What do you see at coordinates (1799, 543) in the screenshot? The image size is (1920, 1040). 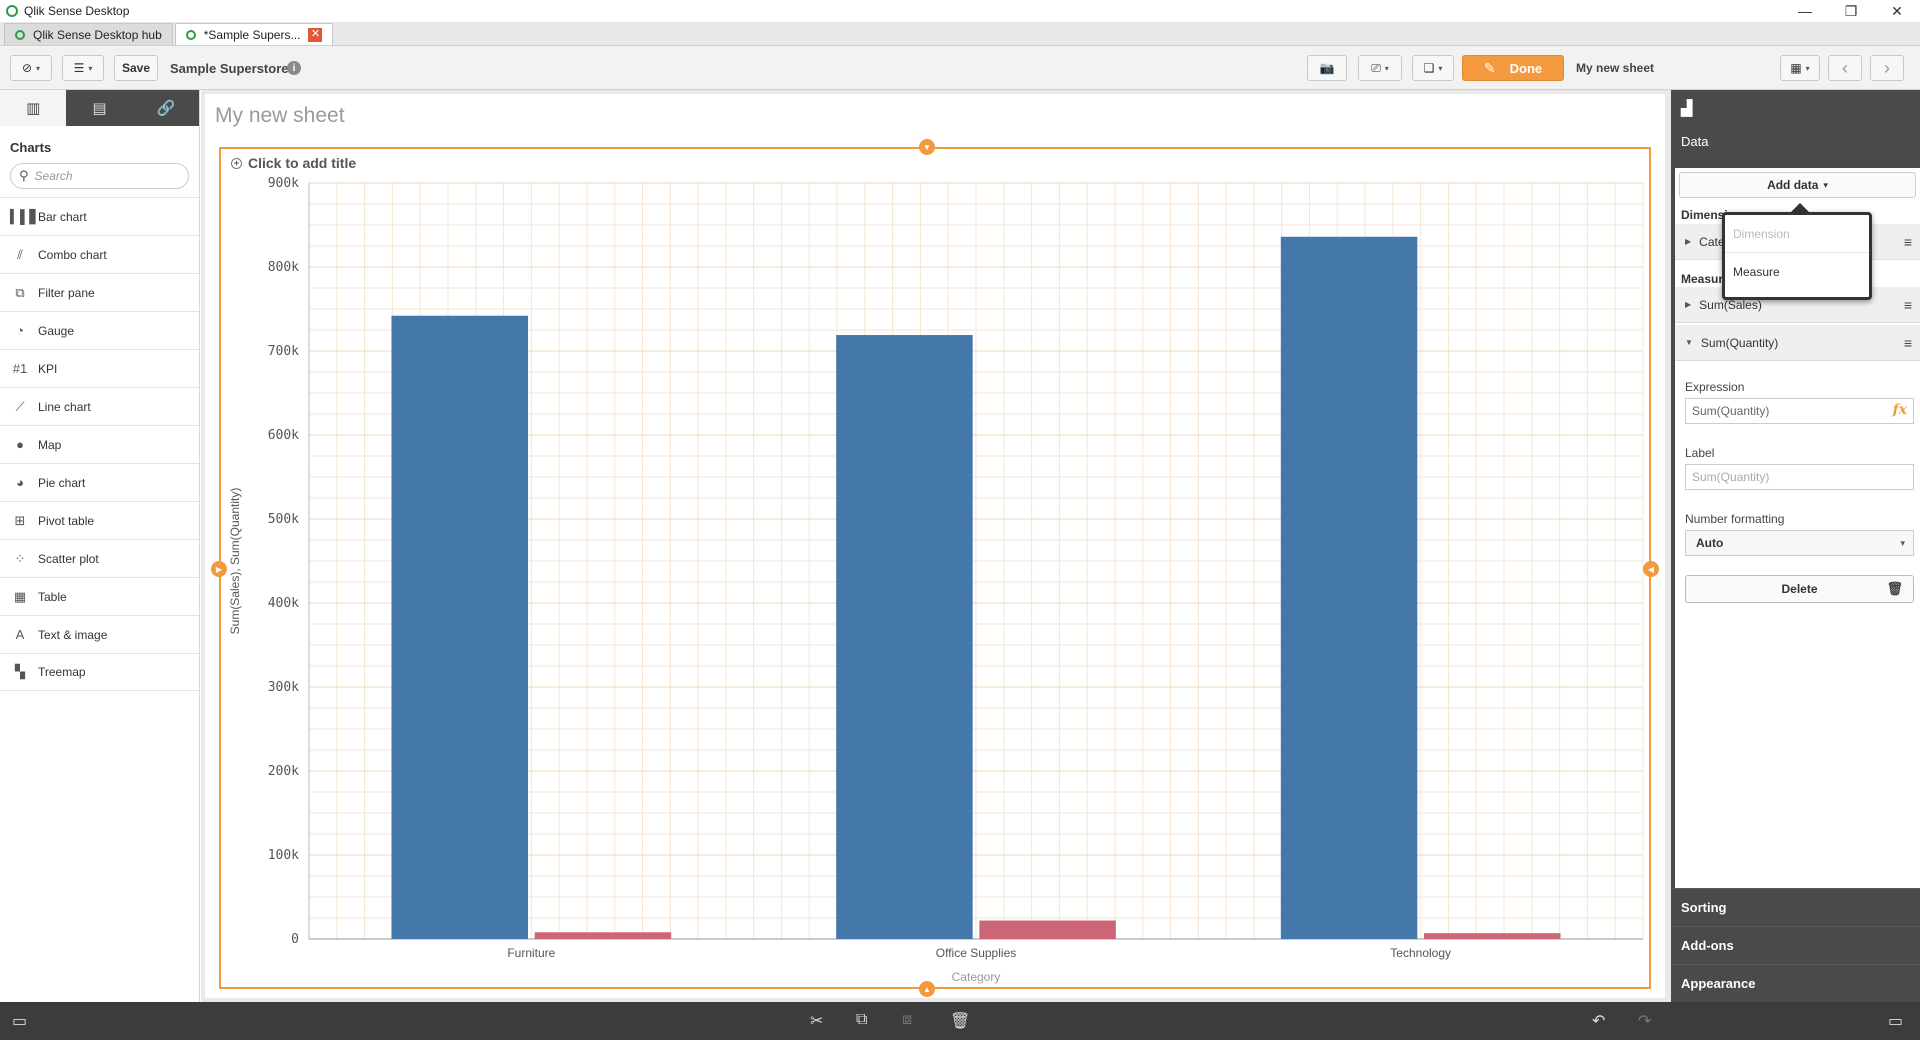 I see `number-formatting-select: Auto ▾` at bounding box center [1799, 543].